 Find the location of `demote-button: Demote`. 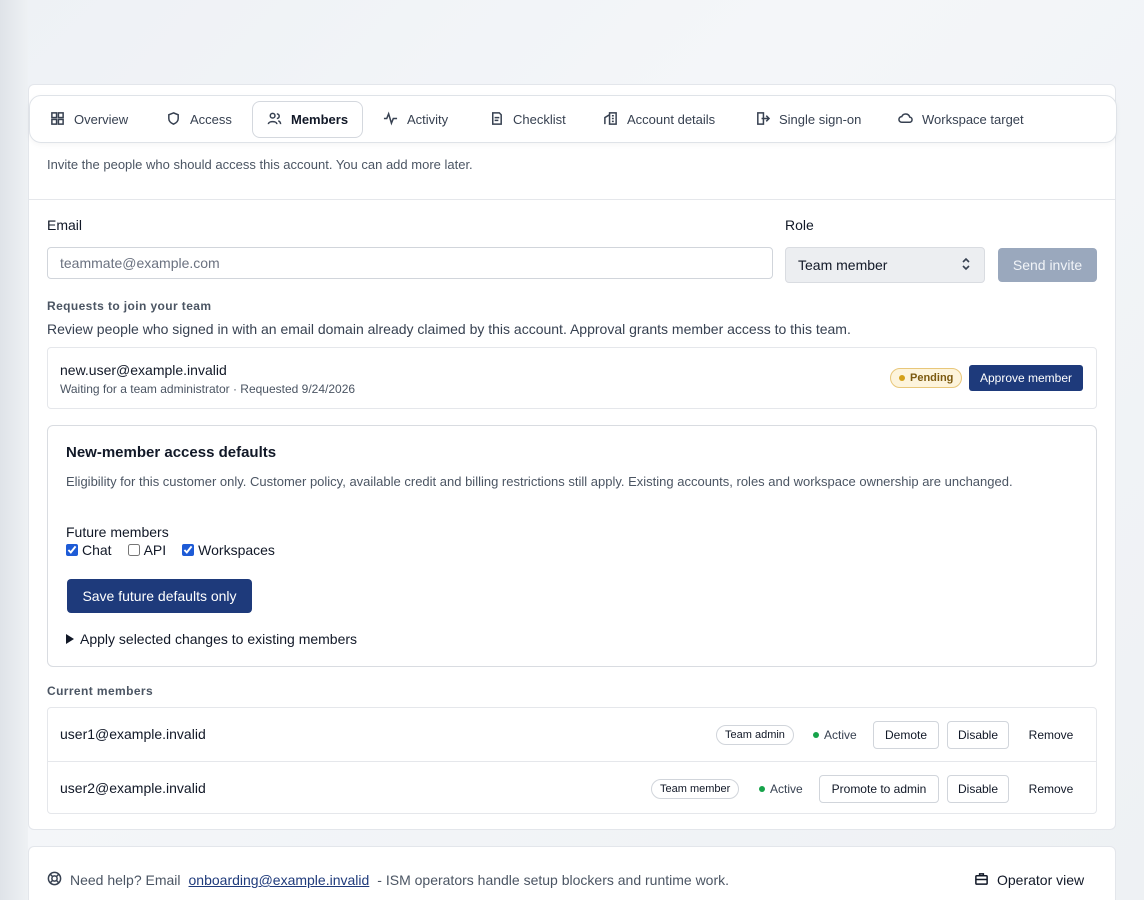

demote-button: Demote is located at coordinates (906, 735).